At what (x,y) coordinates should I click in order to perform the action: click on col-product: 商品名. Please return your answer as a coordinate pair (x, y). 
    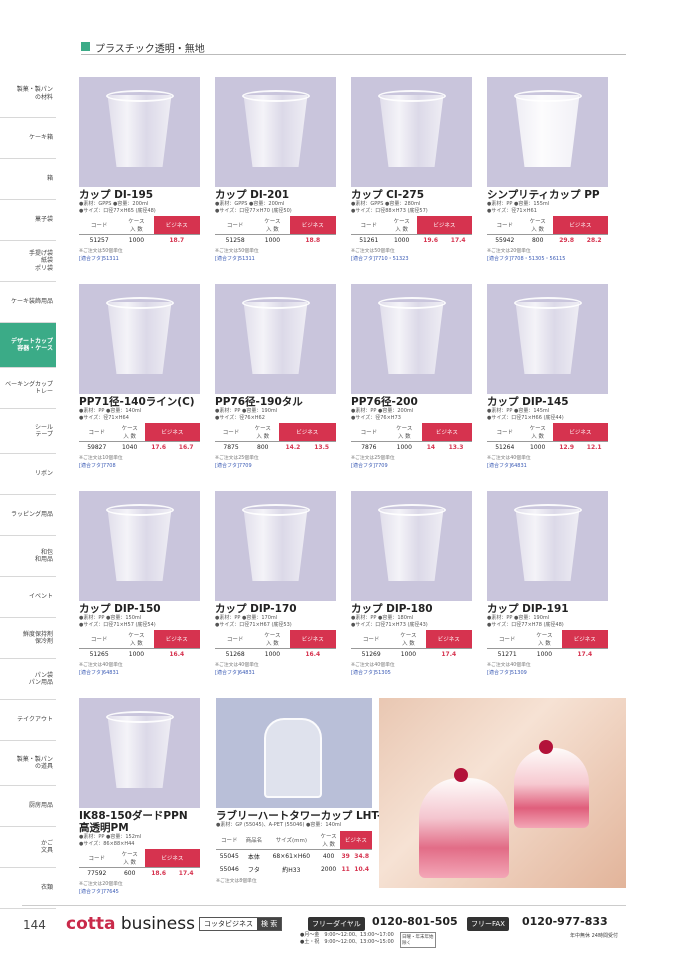
    Looking at the image, I should click on (254, 840).